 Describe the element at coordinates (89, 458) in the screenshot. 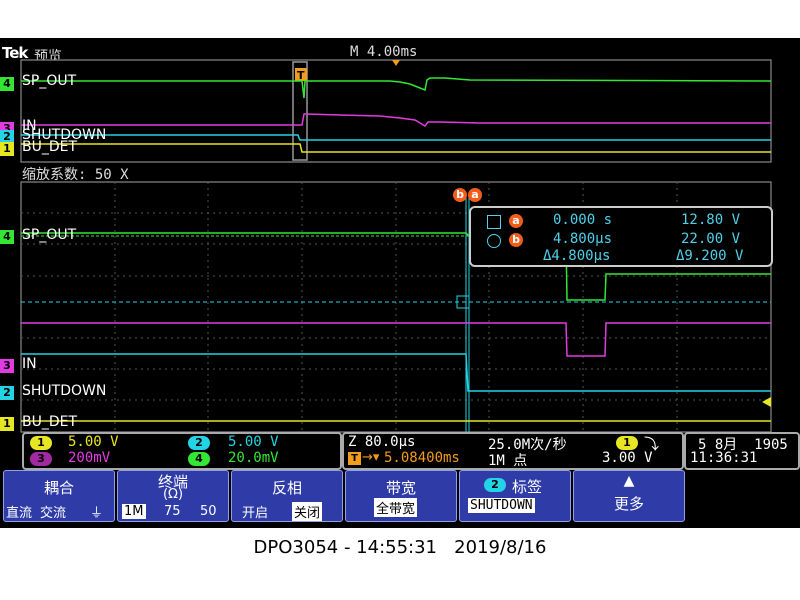

I see `ch3-scale: 200mV` at that location.